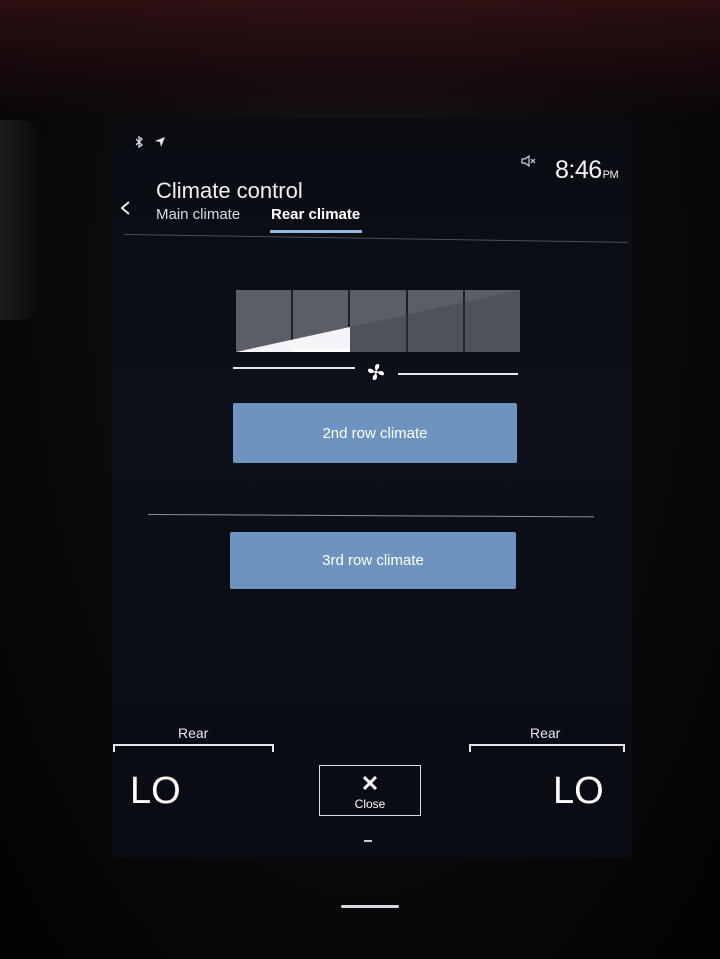 Image resolution: width=720 pixels, height=959 pixels. I want to click on status-icons, so click(153, 143).